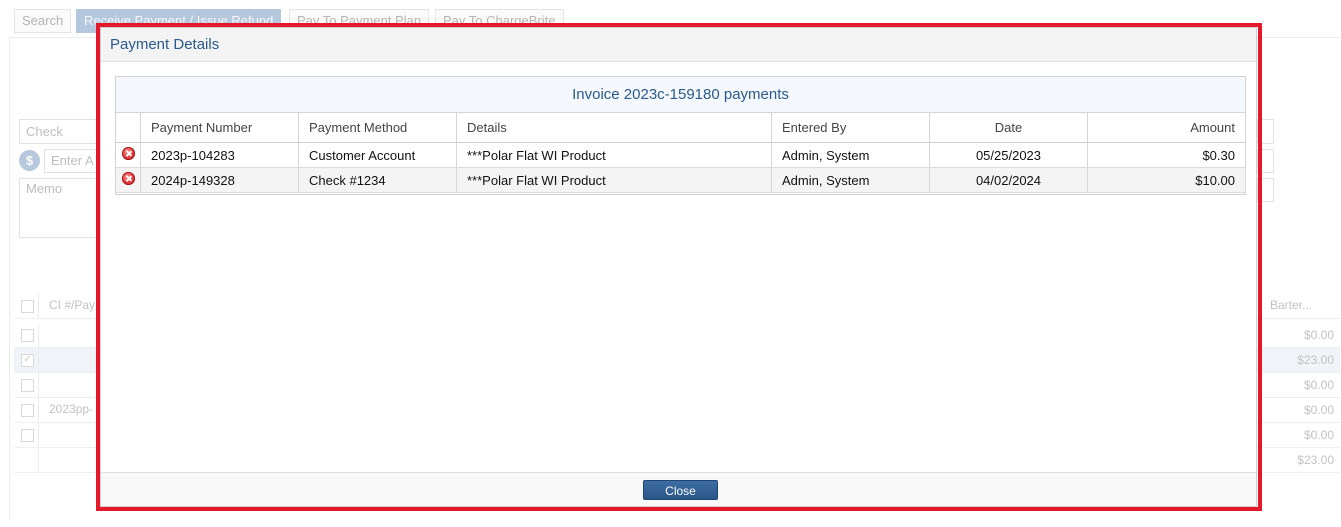 This screenshot has width=1341, height=527. Describe the element at coordinates (128, 127) in the screenshot. I see `column-header-delete` at that location.